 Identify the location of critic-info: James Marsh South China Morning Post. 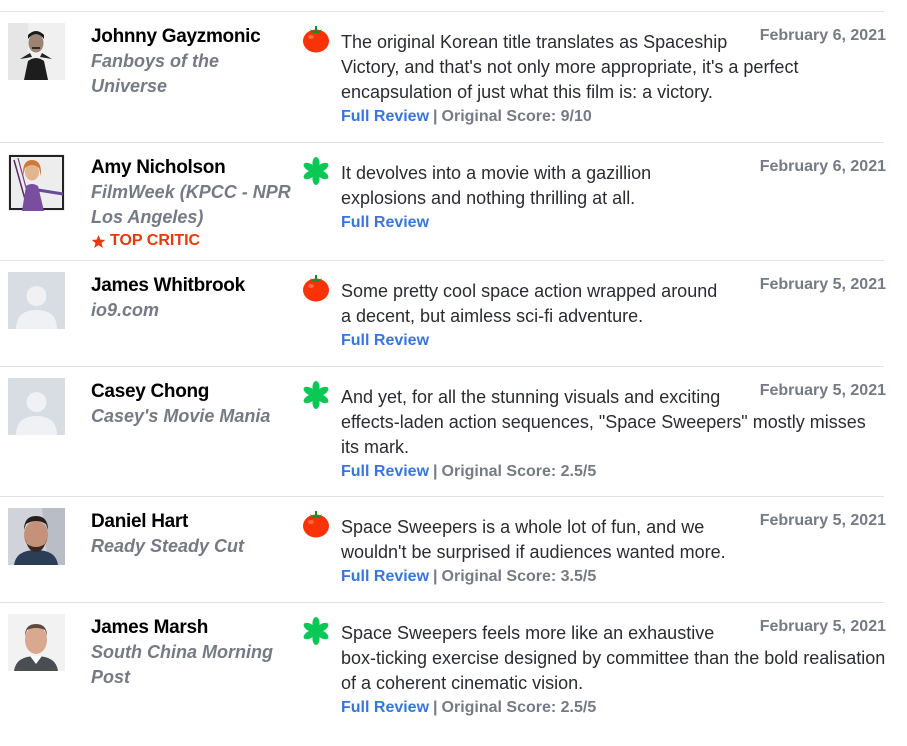
(191, 652).